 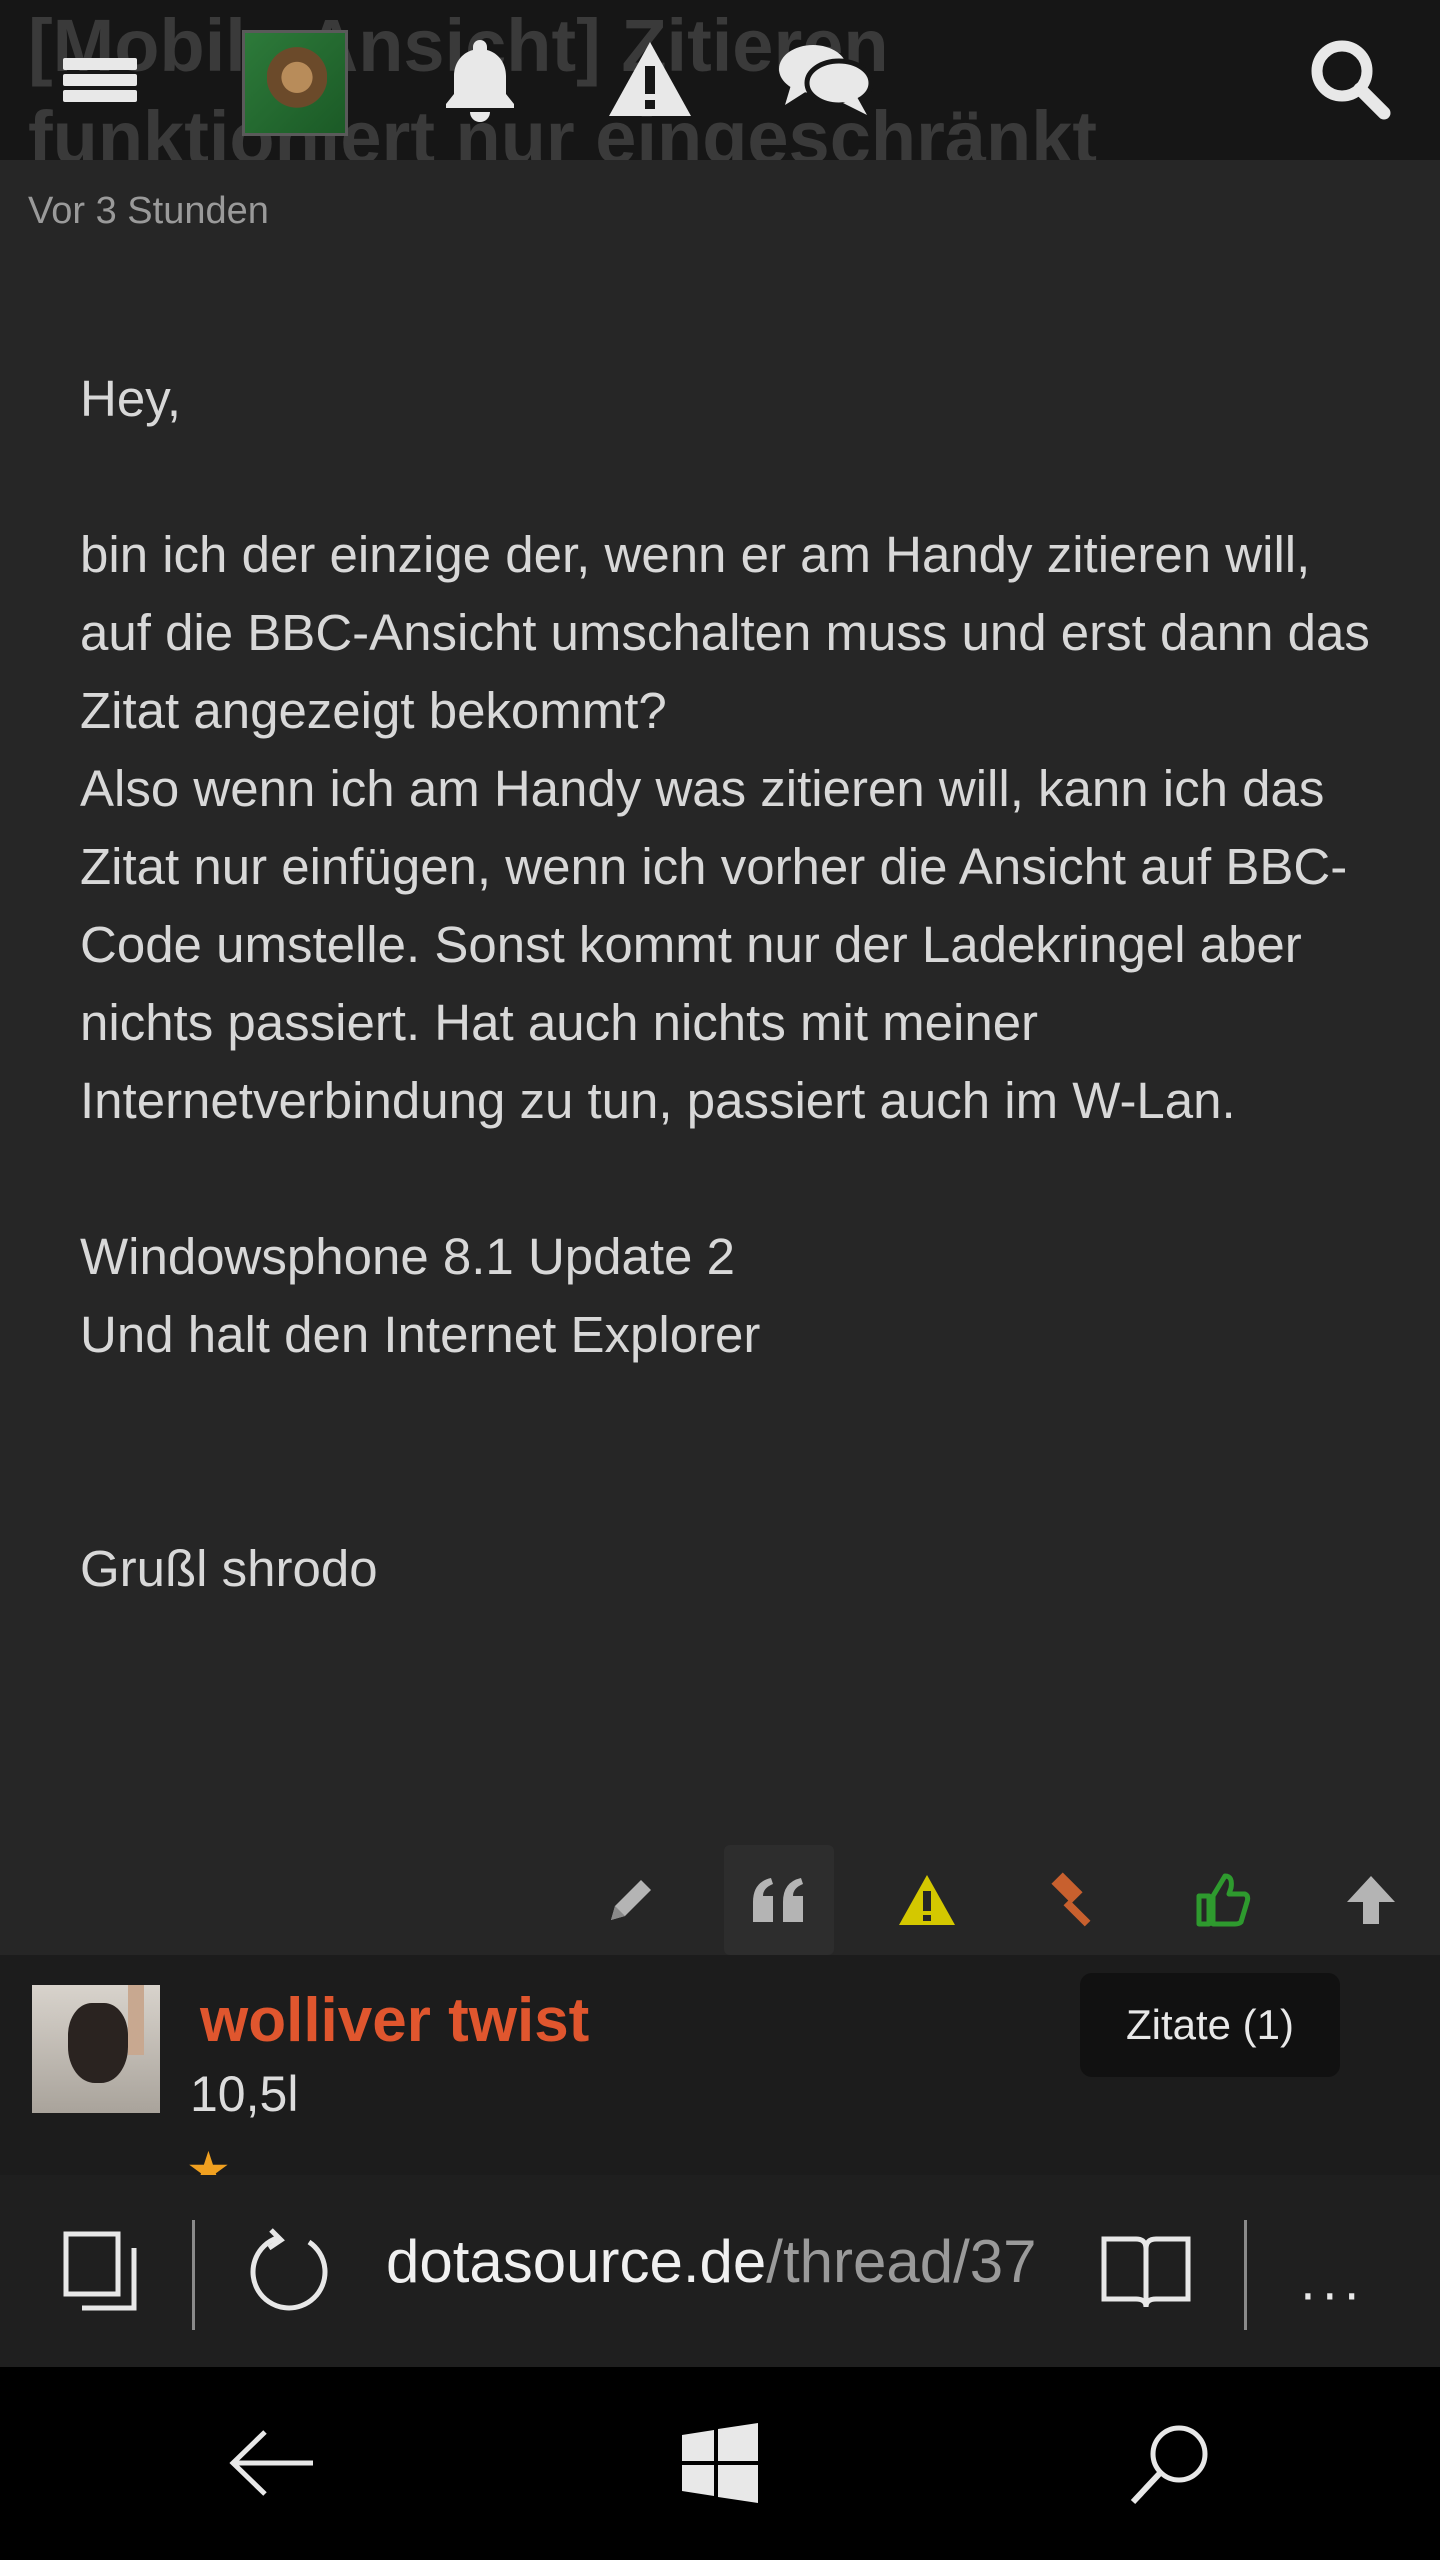 I want to click on url-host: dotasource.de, so click(x=576, y=2261).